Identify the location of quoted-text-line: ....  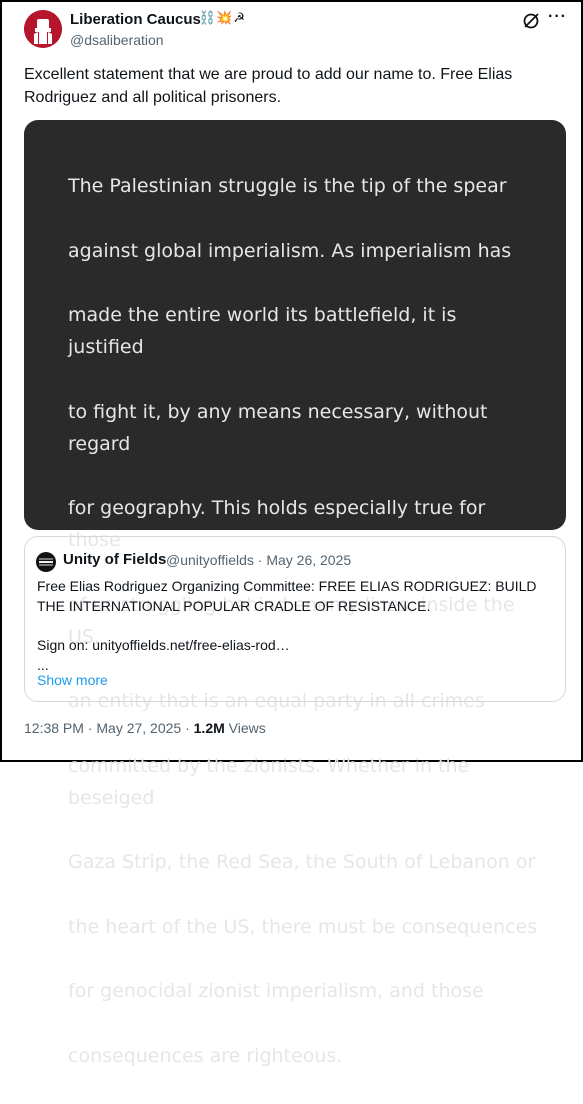
(43, 664).